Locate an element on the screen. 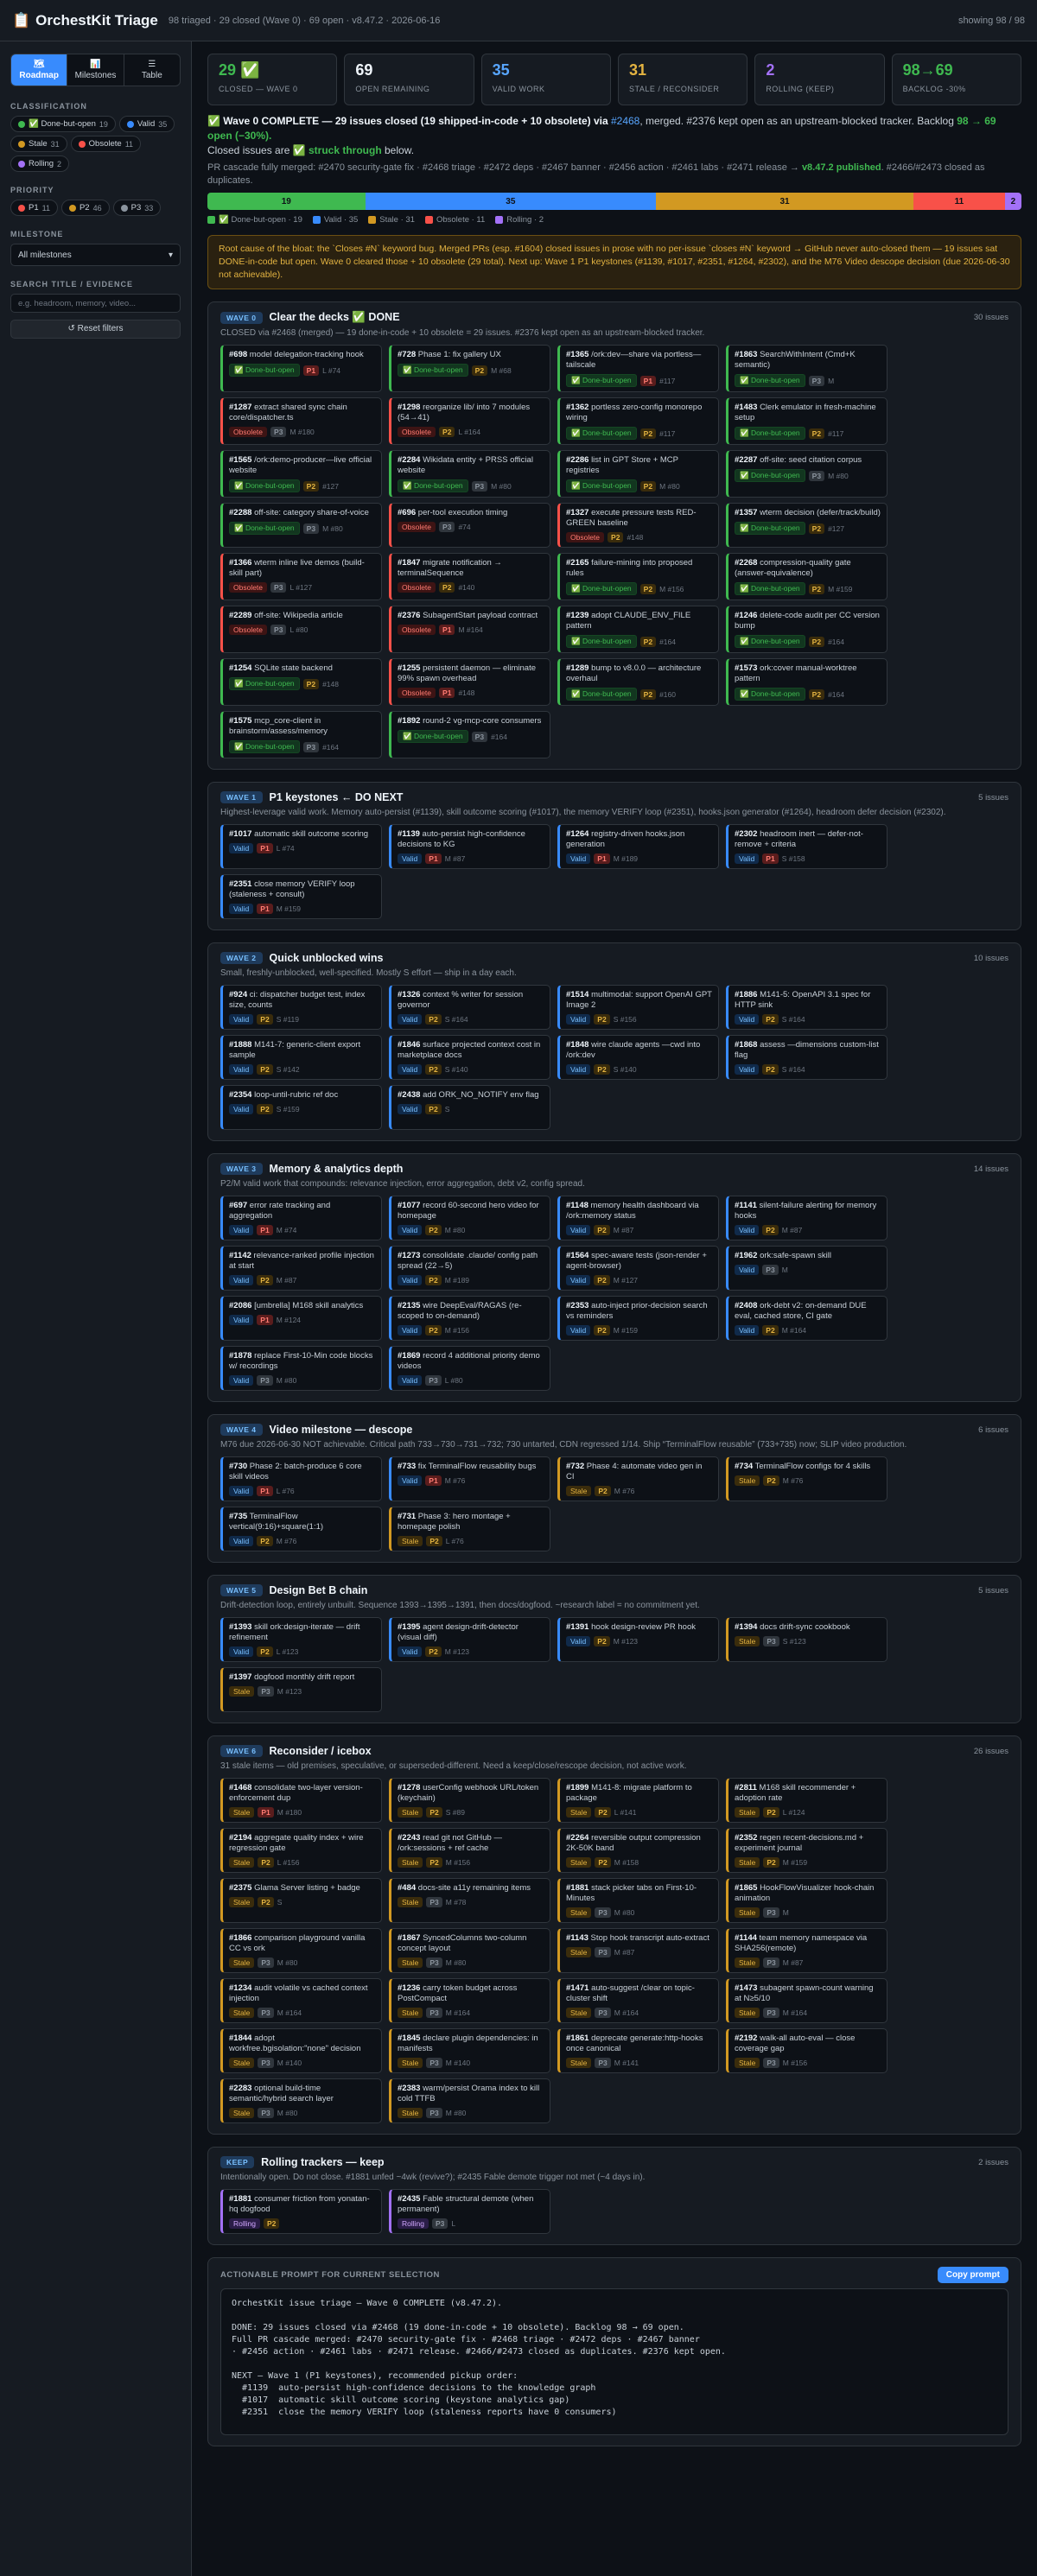 Image resolution: width=1037 pixels, height=2576 pixels. issue-number: #2287 is located at coordinates (746, 460).